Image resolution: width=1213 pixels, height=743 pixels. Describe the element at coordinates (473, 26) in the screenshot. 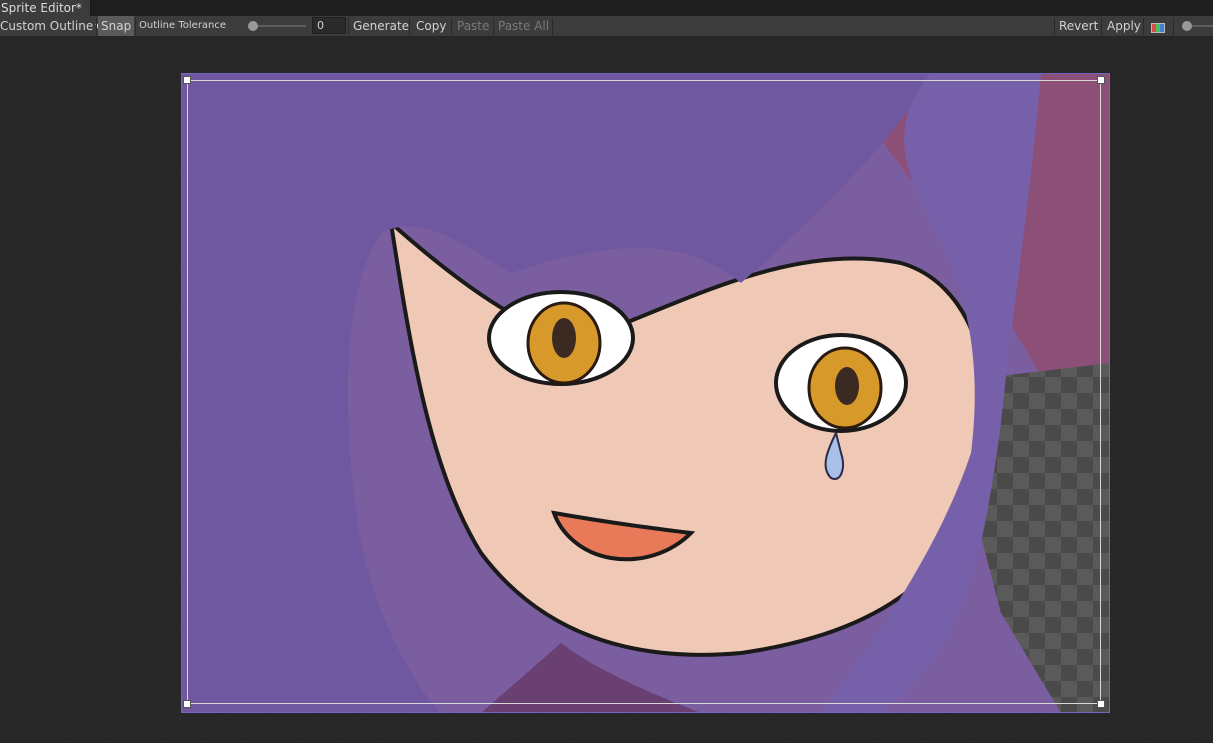

I see `paste-button: Paste` at that location.